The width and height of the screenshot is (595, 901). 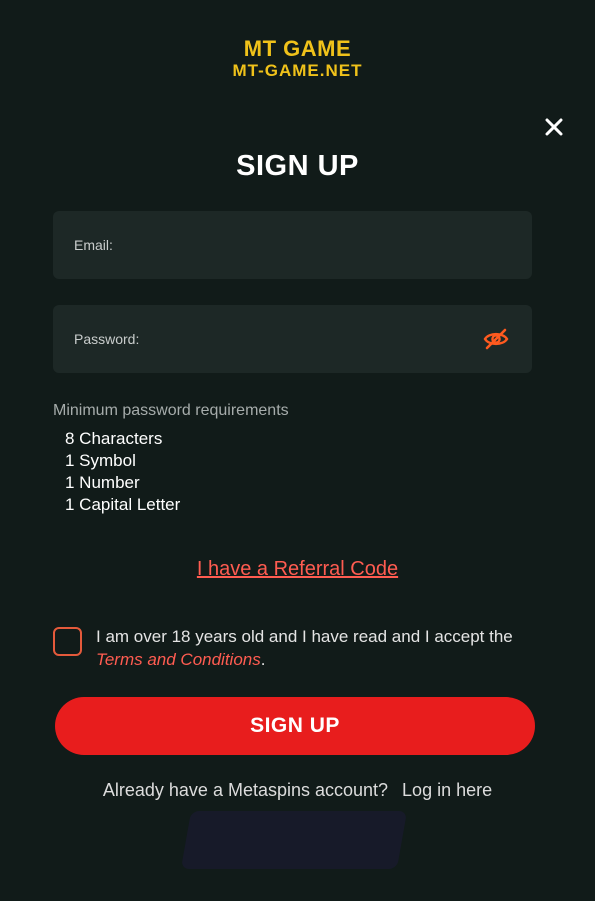 I want to click on close-button, so click(x=554, y=127).